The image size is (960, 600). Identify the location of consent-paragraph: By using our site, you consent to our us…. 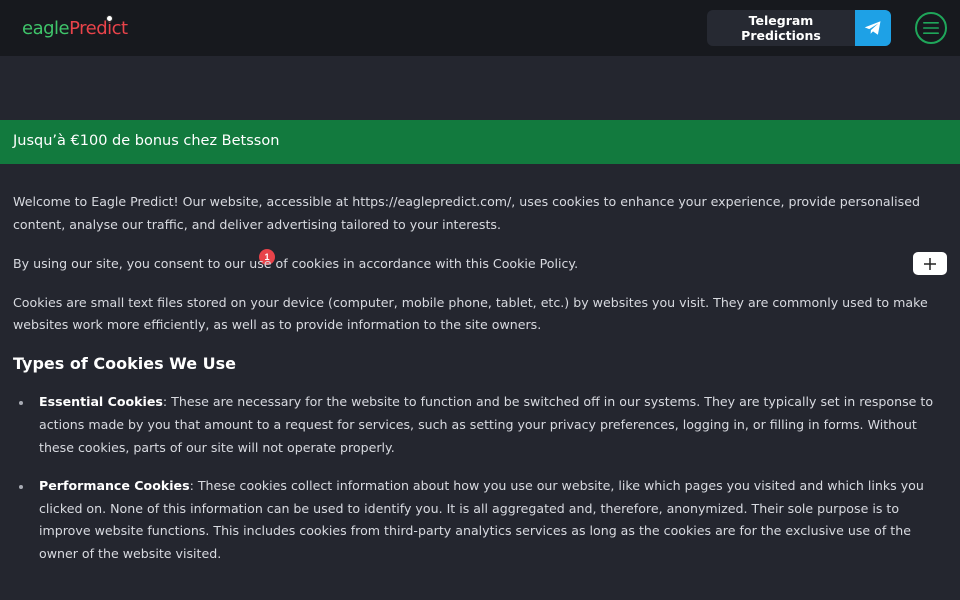
(296, 263).